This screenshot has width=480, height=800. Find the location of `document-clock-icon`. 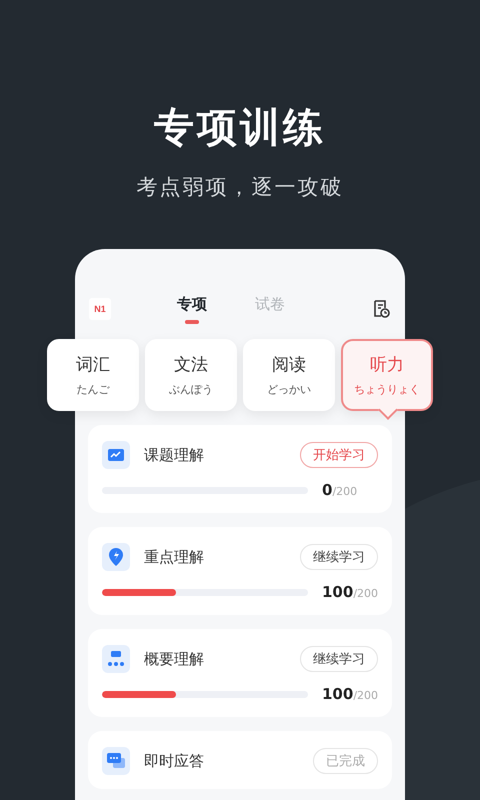

document-clock-icon is located at coordinates (381, 309).